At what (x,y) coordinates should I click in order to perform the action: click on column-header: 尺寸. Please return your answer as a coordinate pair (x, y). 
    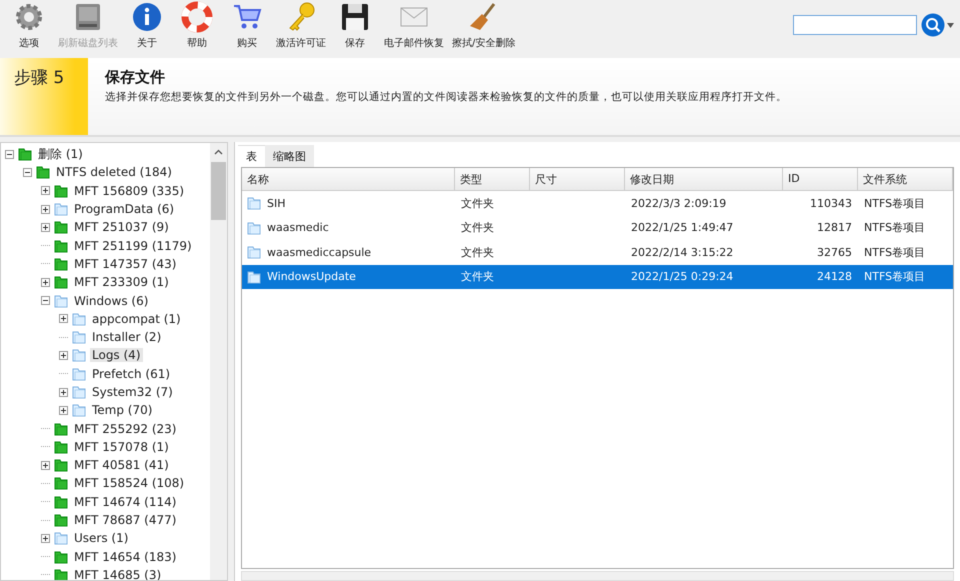
    Looking at the image, I should click on (577, 179).